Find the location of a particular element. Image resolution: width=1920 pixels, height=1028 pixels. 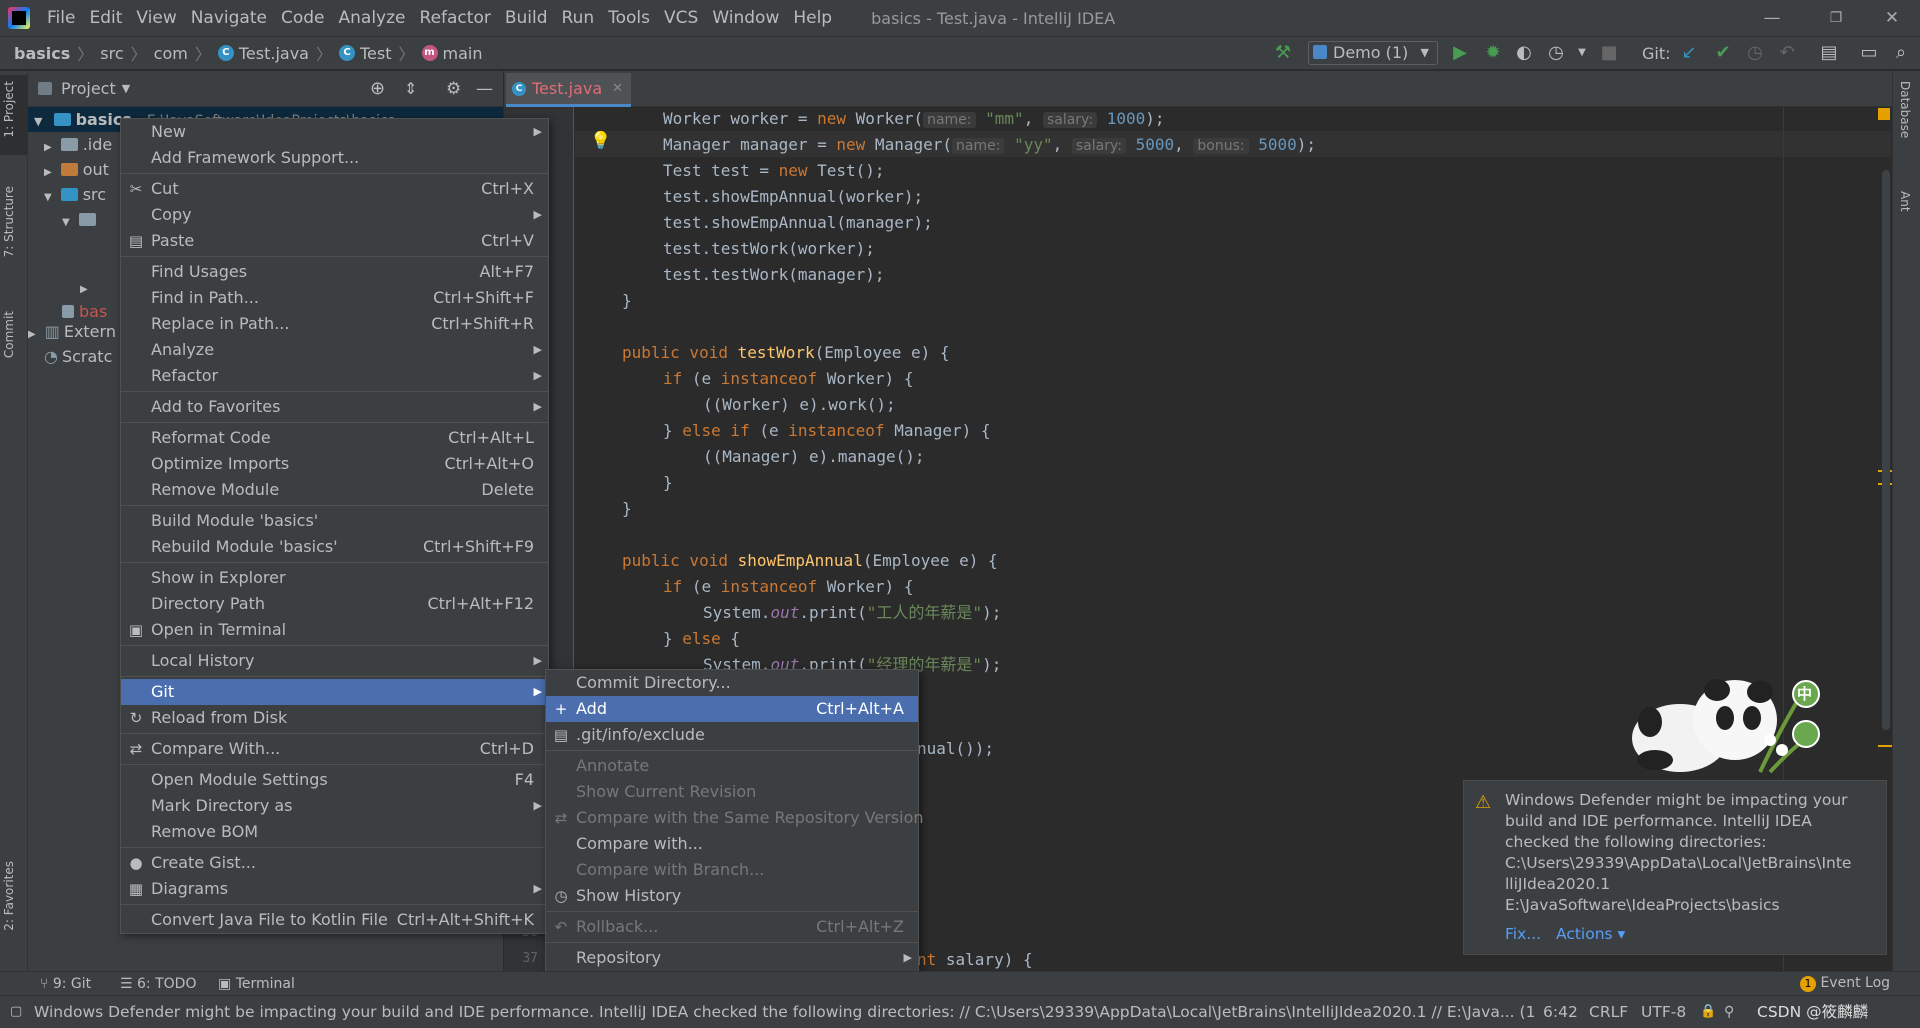

toggle-tool-windows-icon: ▢ is located at coordinates (16, 1012).